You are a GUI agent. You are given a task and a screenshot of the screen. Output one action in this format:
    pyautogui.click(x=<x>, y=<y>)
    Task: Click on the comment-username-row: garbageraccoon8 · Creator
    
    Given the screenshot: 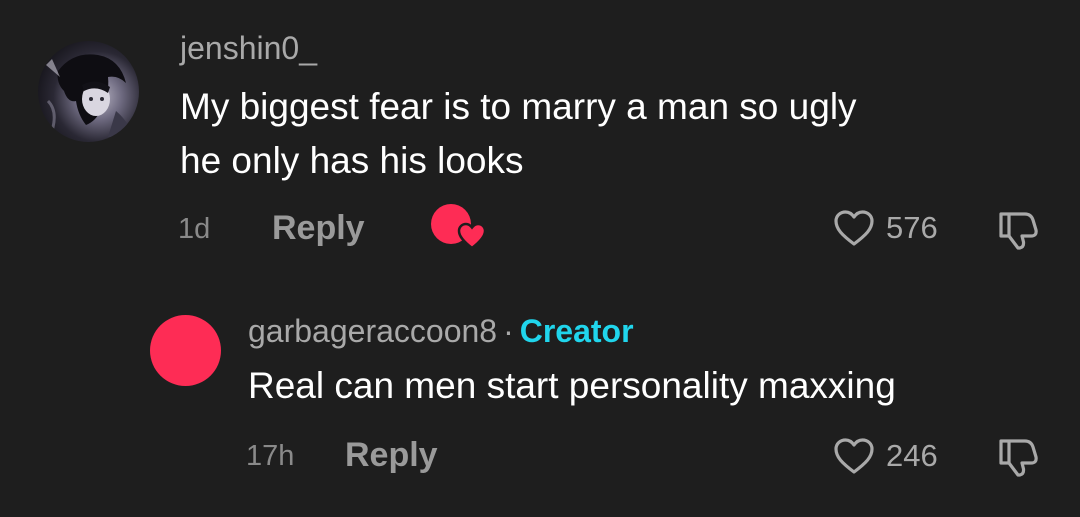 What is the action you would take?
    pyautogui.click(x=441, y=331)
    